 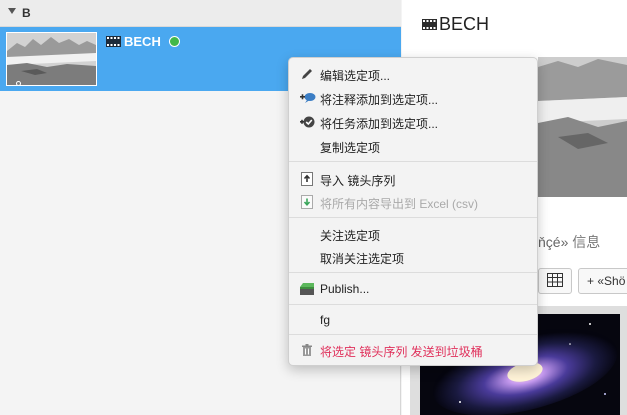 I want to click on menu-item-follow: 关注选定项, so click(x=413, y=234).